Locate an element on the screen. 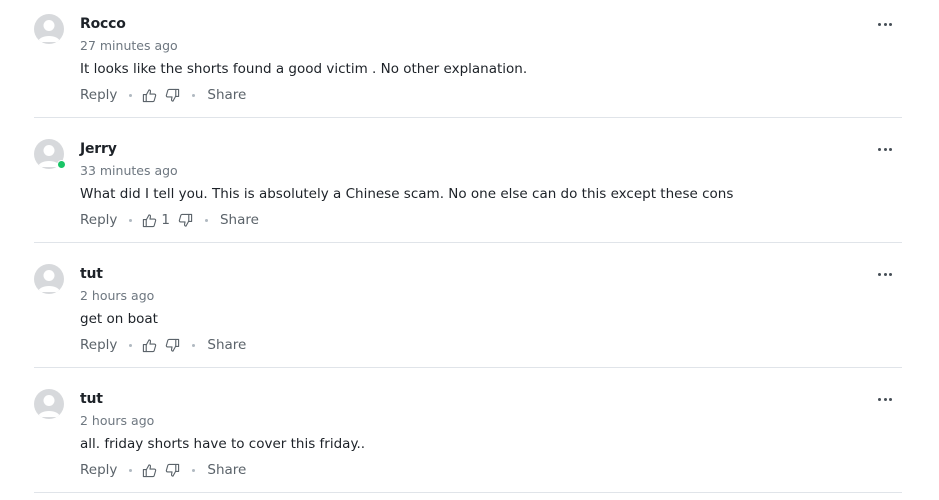  comment-author: Rocco is located at coordinates (103, 24).